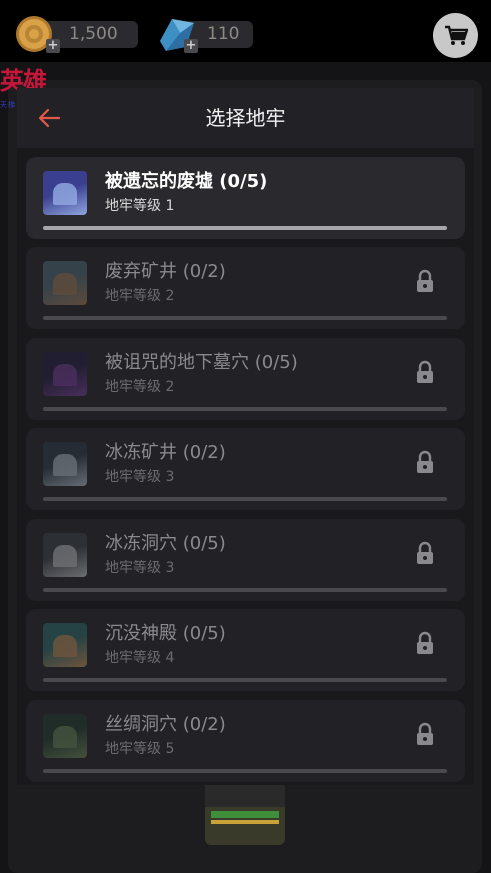  Describe the element at coordinates (245, 198) in the screenshot. I see `dungeon-card: 被遗忘的废墟 (0/5) 地牢等级 1` at that location.